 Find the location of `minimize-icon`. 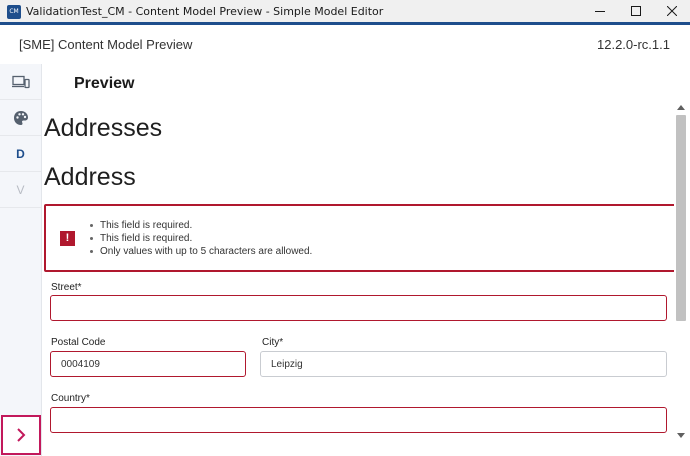

minimize-icon is located at coordinates (600, 11).